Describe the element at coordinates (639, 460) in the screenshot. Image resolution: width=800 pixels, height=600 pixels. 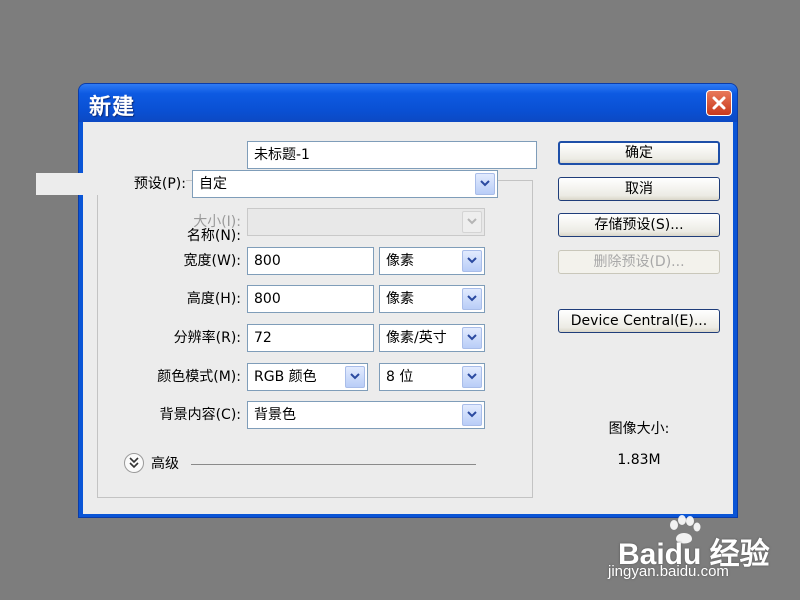
I see `image-size-value: 1.83M` at that location.